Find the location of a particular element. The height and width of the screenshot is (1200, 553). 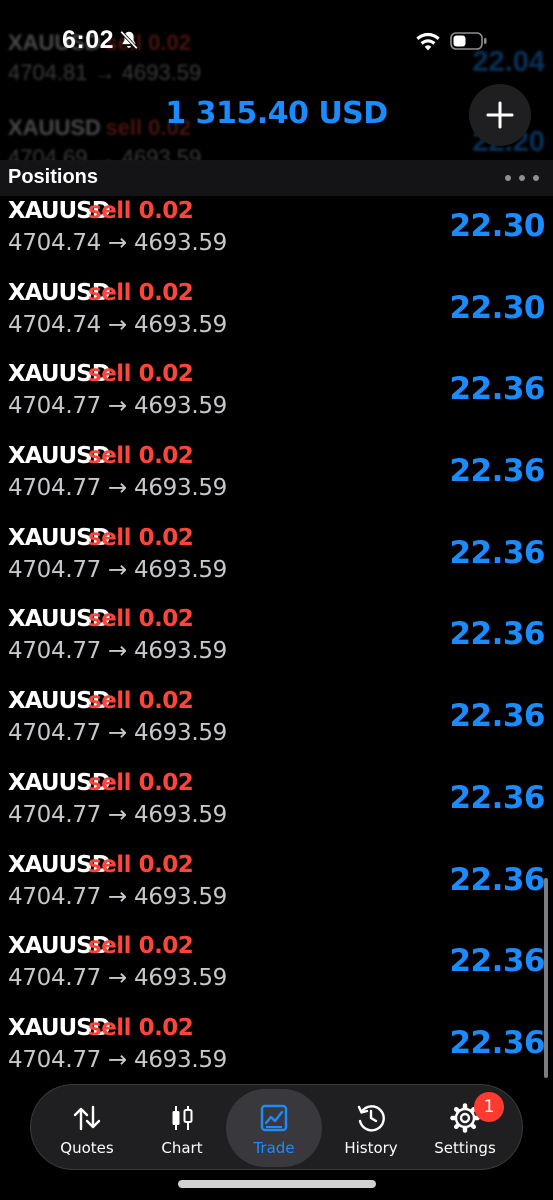

tab-label: Chart is located at coordinates (182, 1148).